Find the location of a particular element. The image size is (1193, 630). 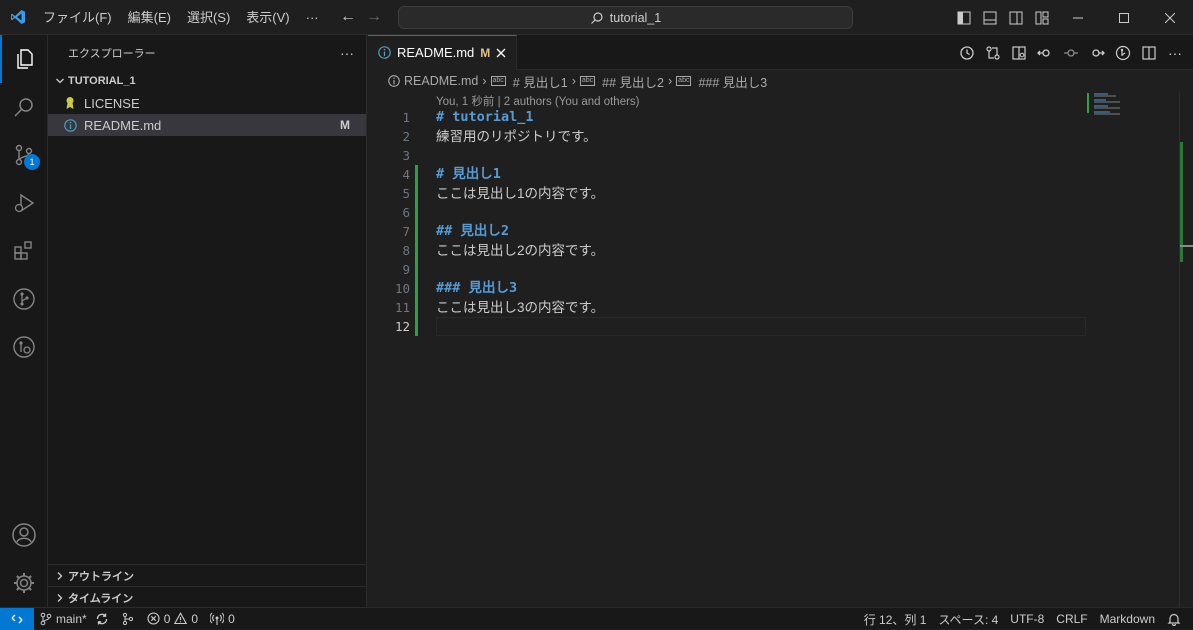

breadcrumb-heading-2: ## 見出し2 is located at coordinates (633, 81).